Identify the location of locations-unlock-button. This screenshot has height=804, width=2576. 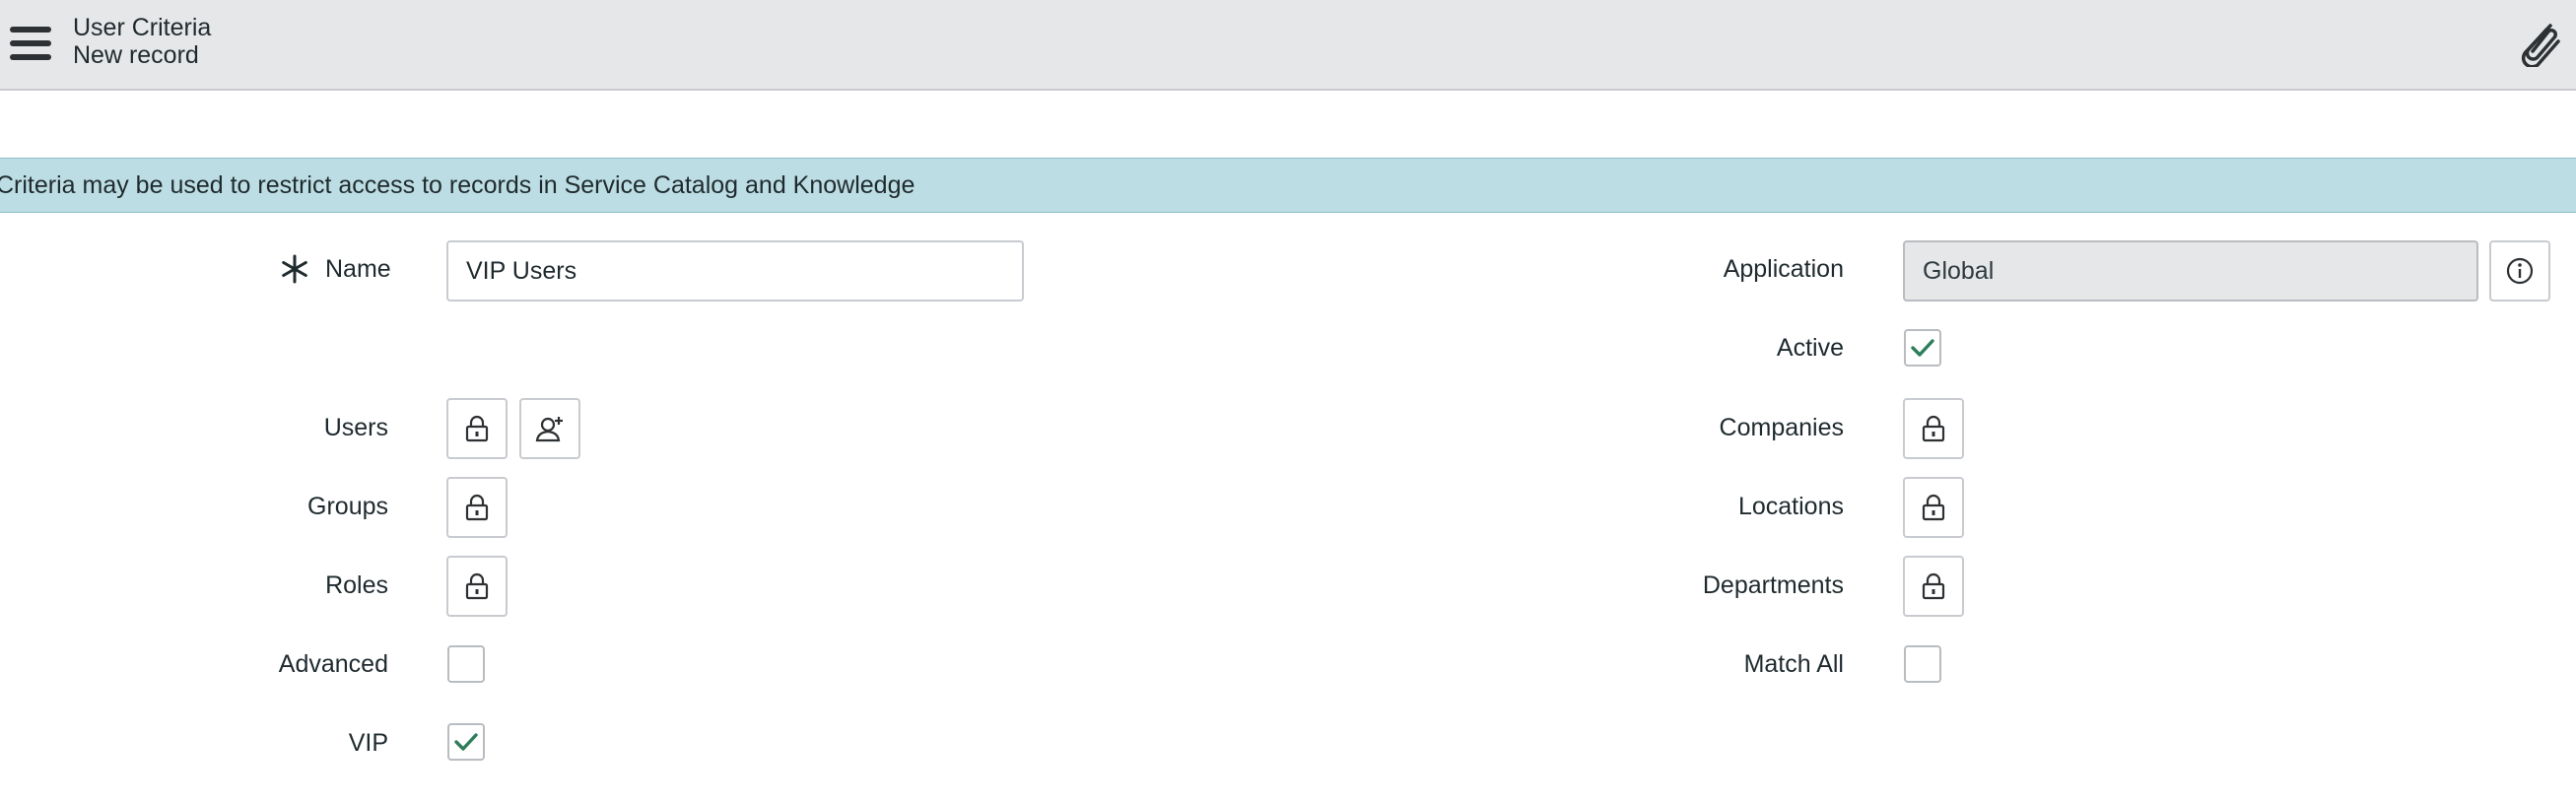
(1933, 508).